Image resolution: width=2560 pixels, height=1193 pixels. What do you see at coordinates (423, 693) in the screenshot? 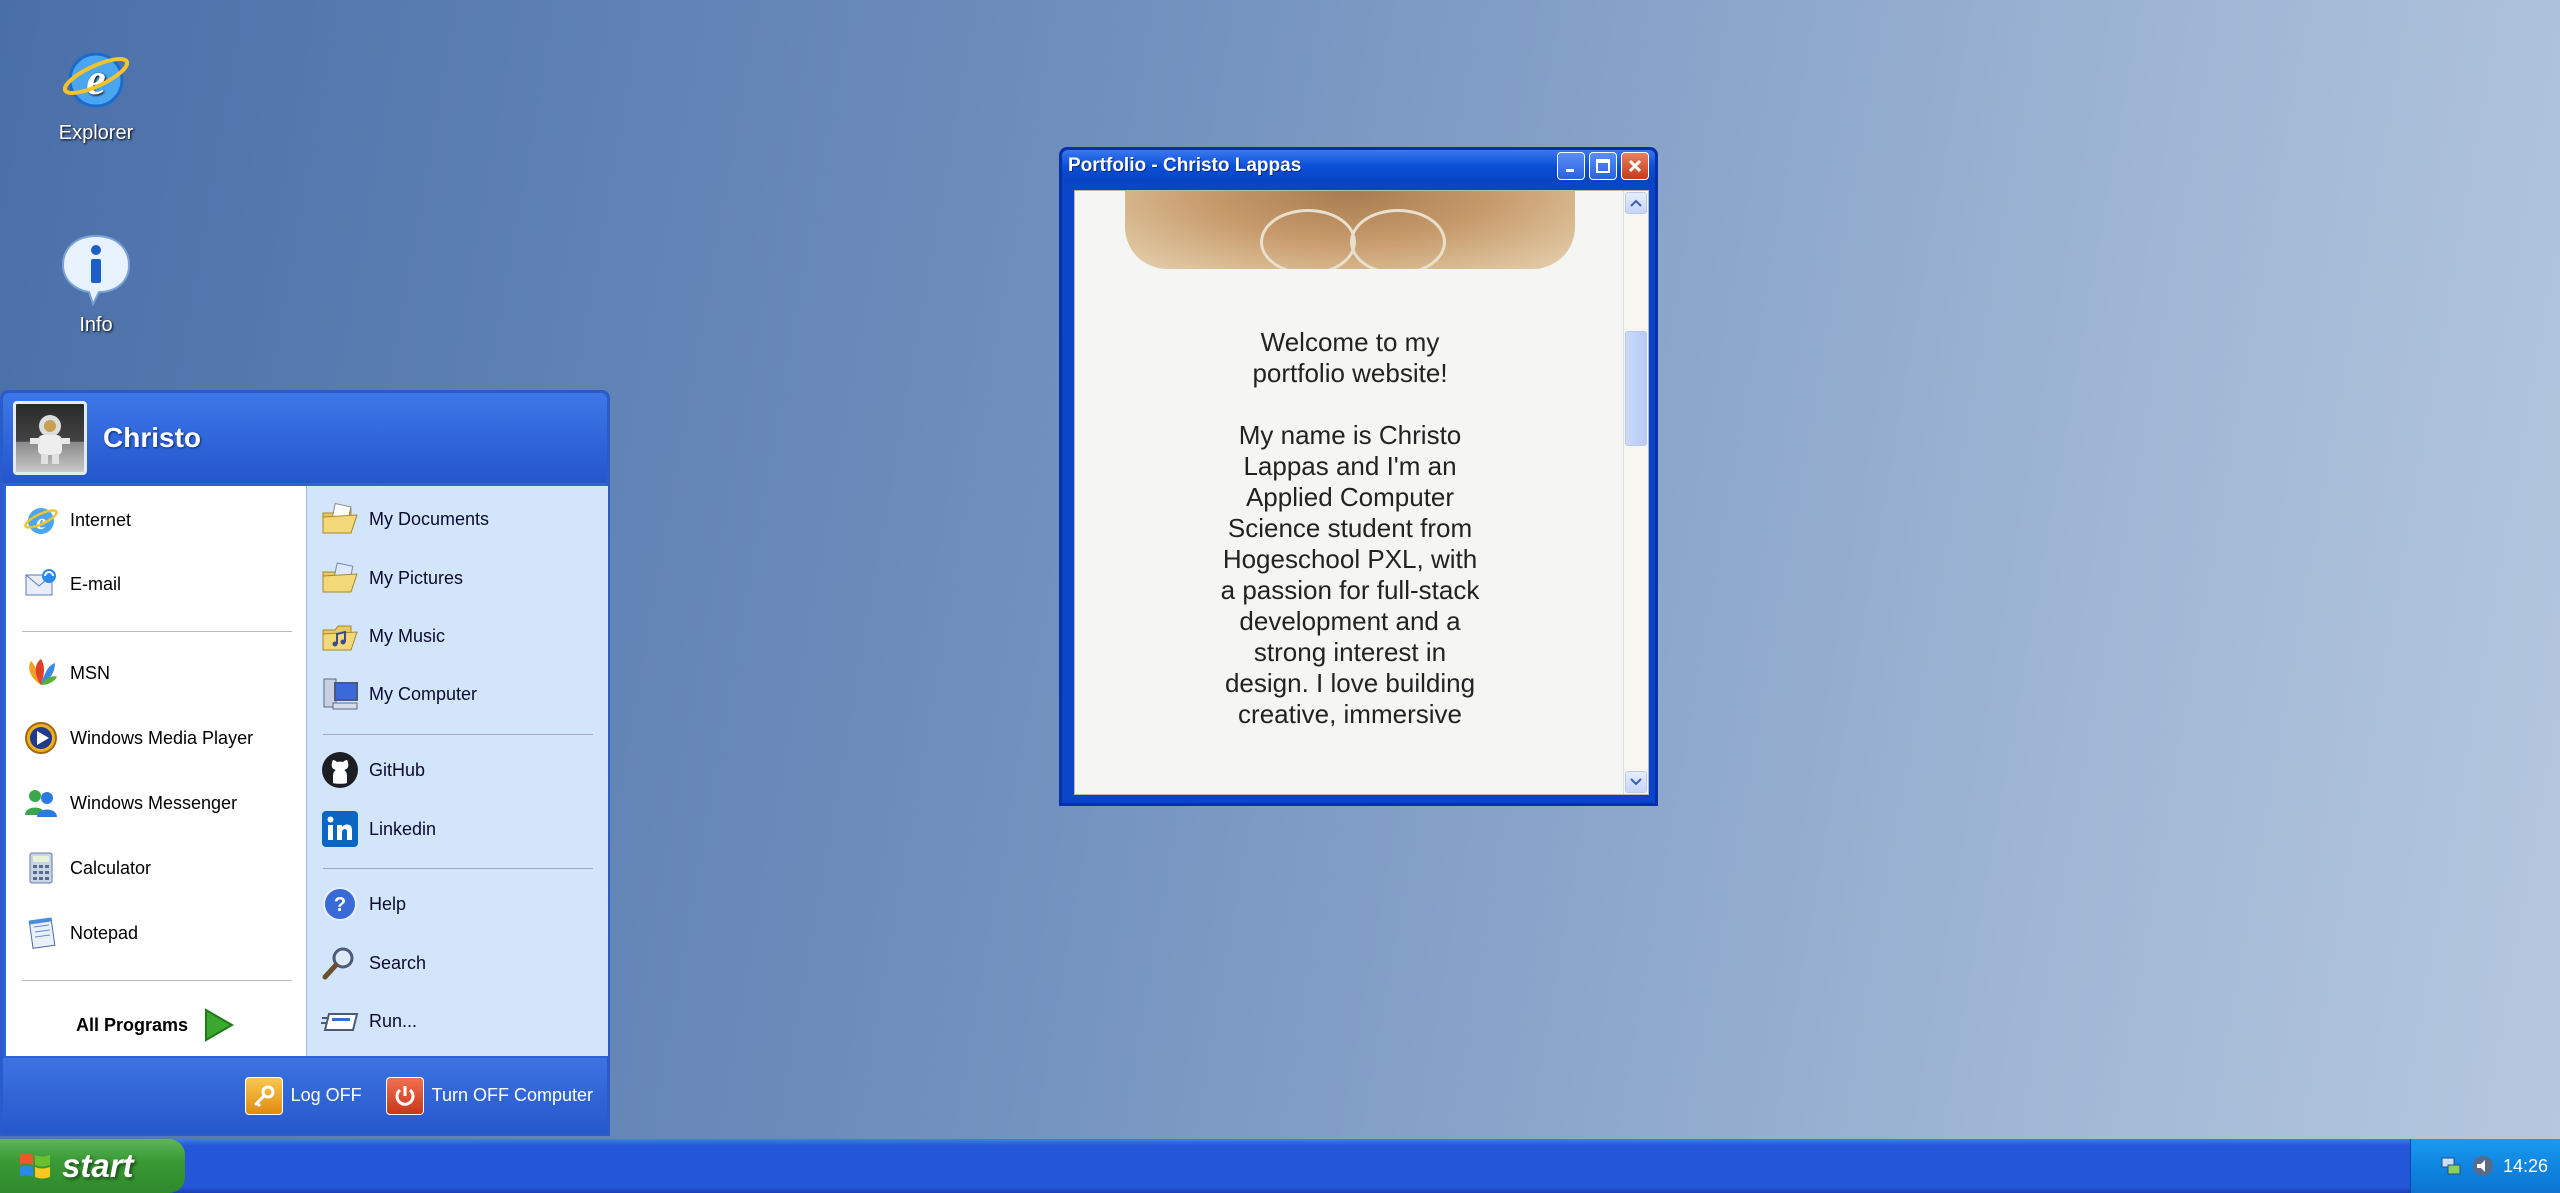
I see `start-item-label: My Computer` at bounding box center [423, 693].